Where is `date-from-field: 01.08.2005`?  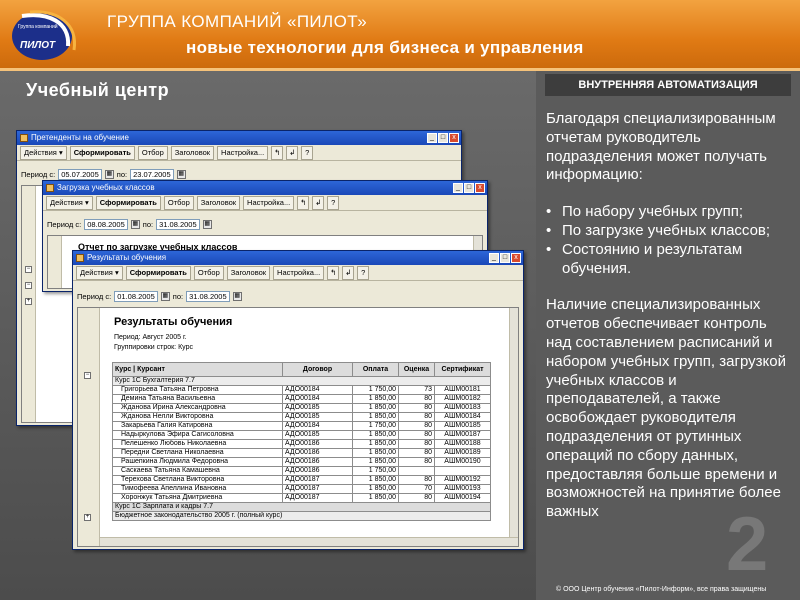 date-from-field: 01.08.2005 is located at coordinates (136, 296).